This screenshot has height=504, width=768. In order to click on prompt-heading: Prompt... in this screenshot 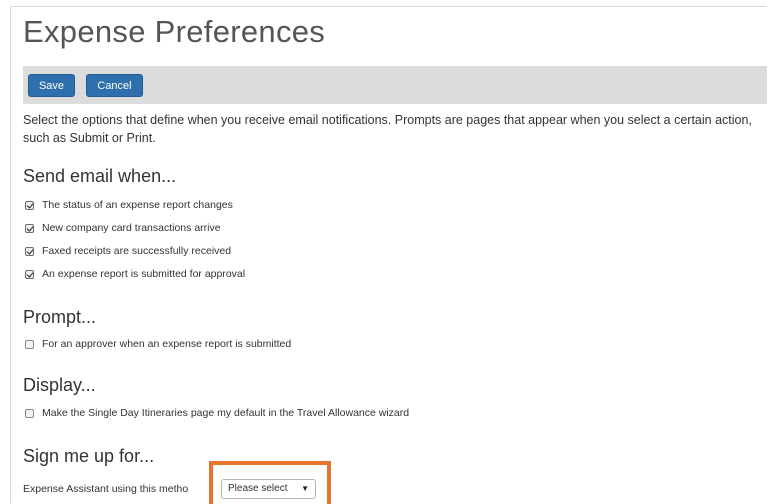, I will do `click(60, 317)`.